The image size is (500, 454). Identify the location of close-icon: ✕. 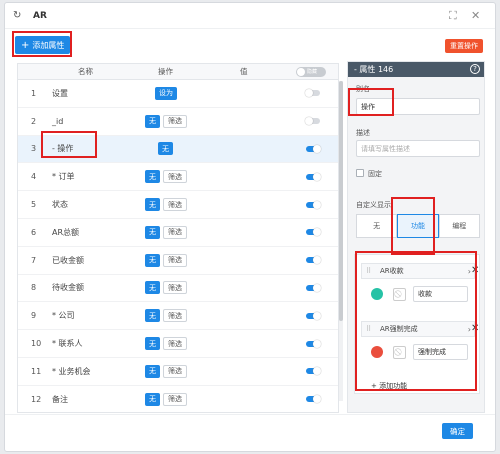
(475, 15).